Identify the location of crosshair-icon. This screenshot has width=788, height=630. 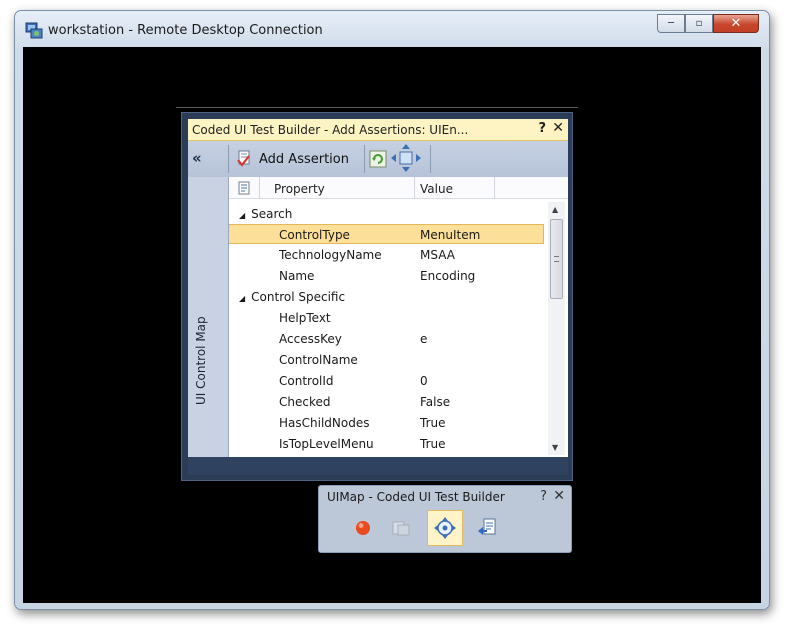
(445, 528).